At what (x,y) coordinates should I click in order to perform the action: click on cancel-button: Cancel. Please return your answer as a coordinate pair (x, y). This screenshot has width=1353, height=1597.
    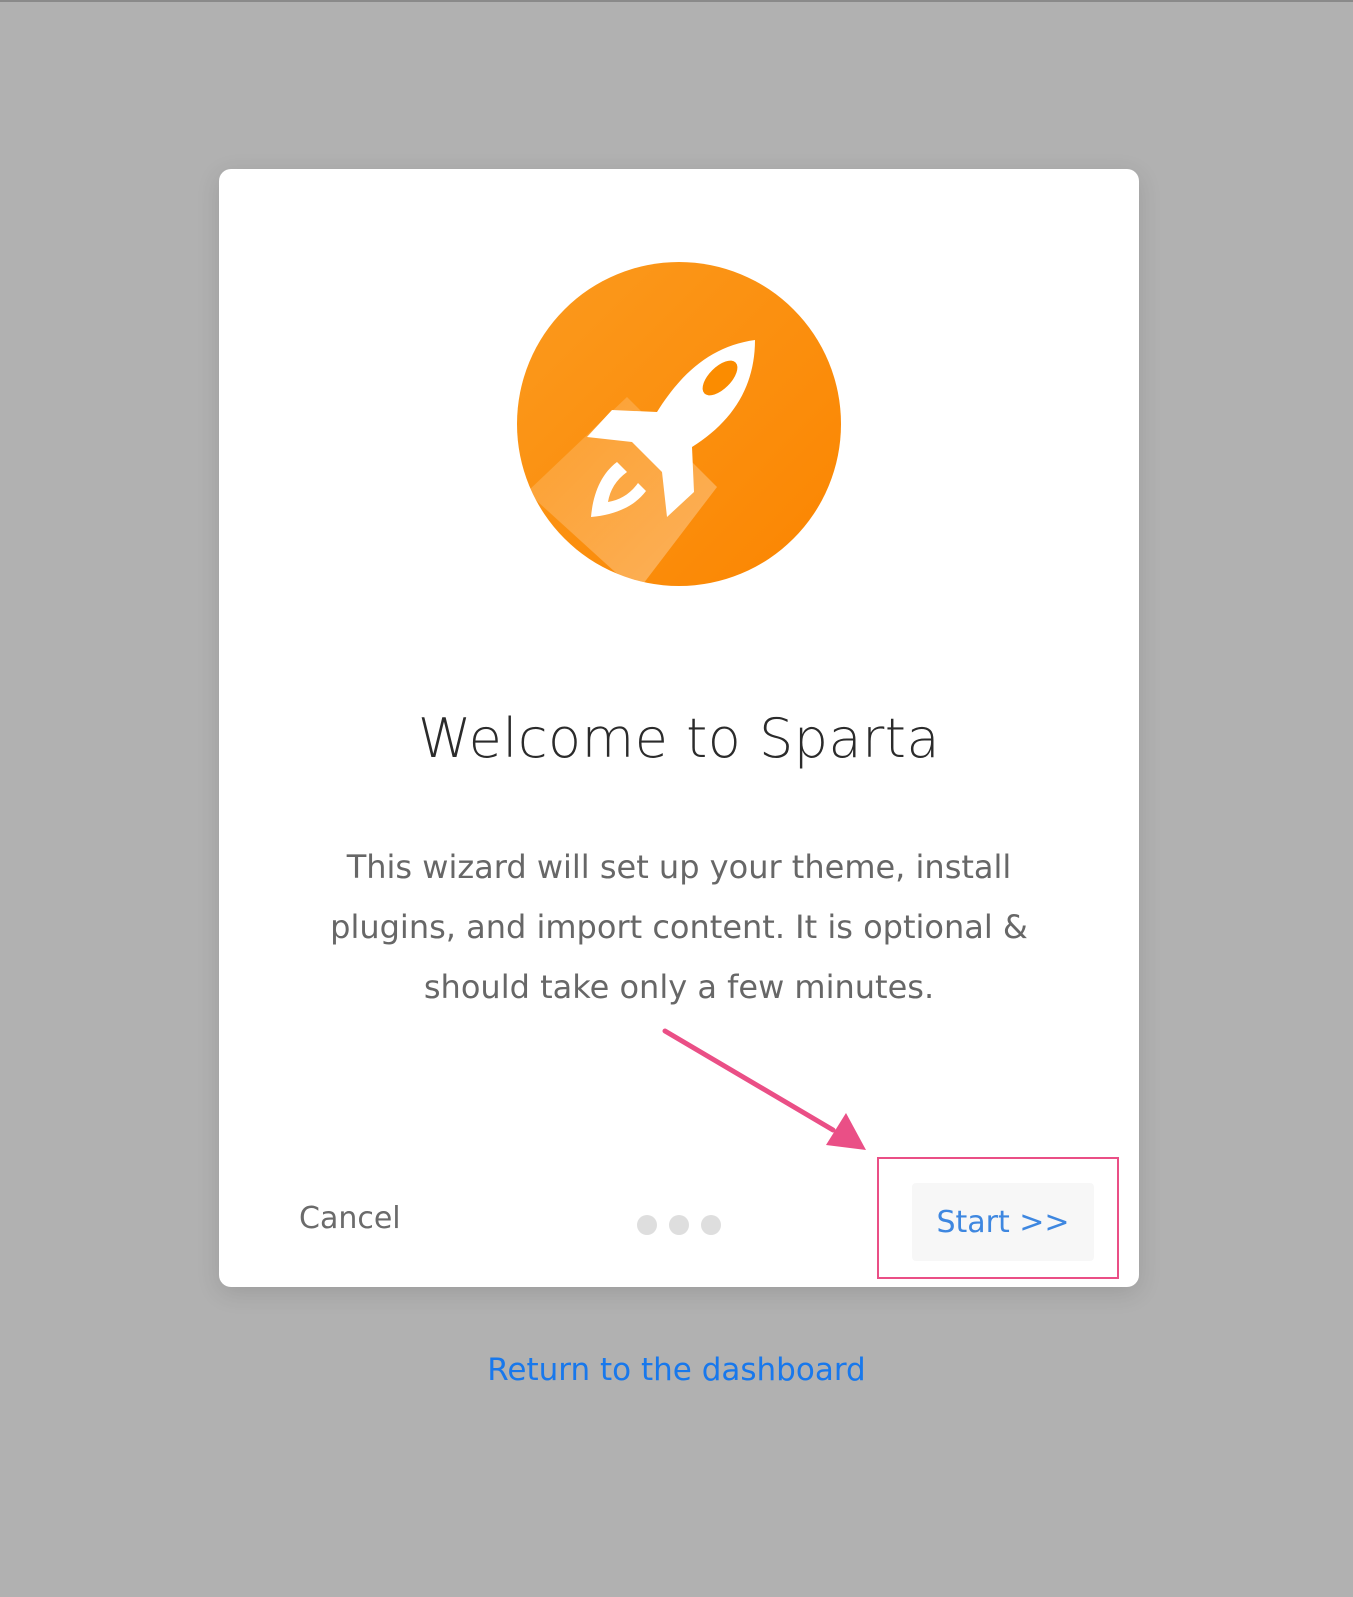
    Looking at the image, I should click on (350, 1218).